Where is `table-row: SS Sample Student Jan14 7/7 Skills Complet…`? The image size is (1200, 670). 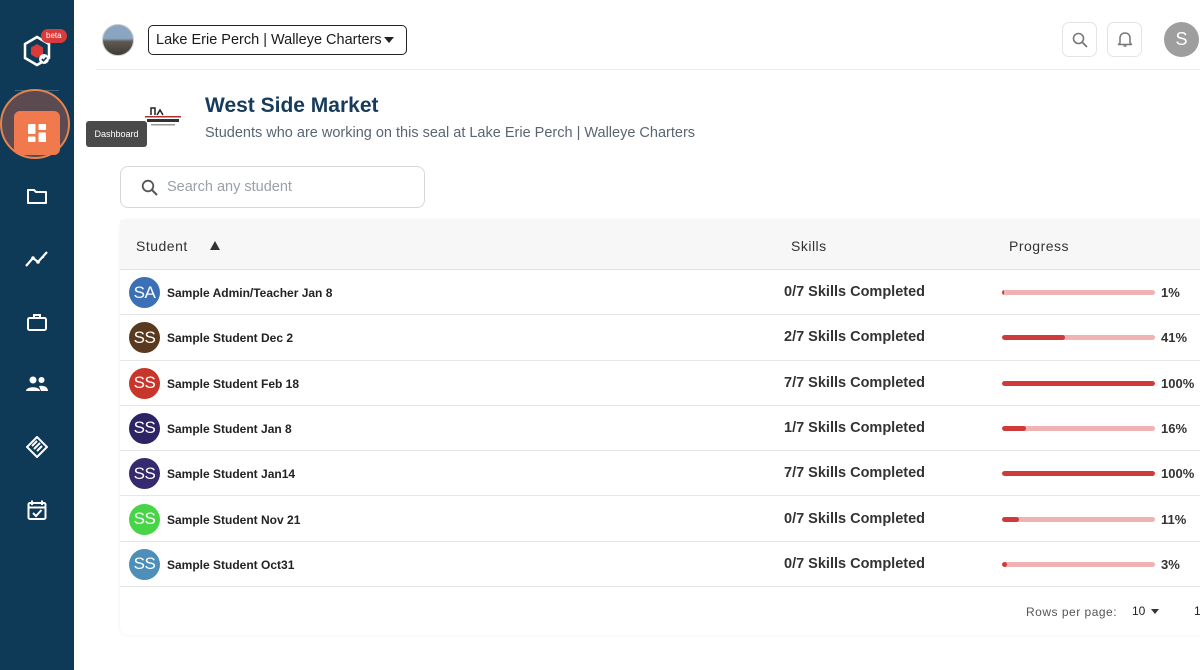
table-row: SS Sample Student Jan14 7/7 Skills Complet… is located at coordinates (660, 474).